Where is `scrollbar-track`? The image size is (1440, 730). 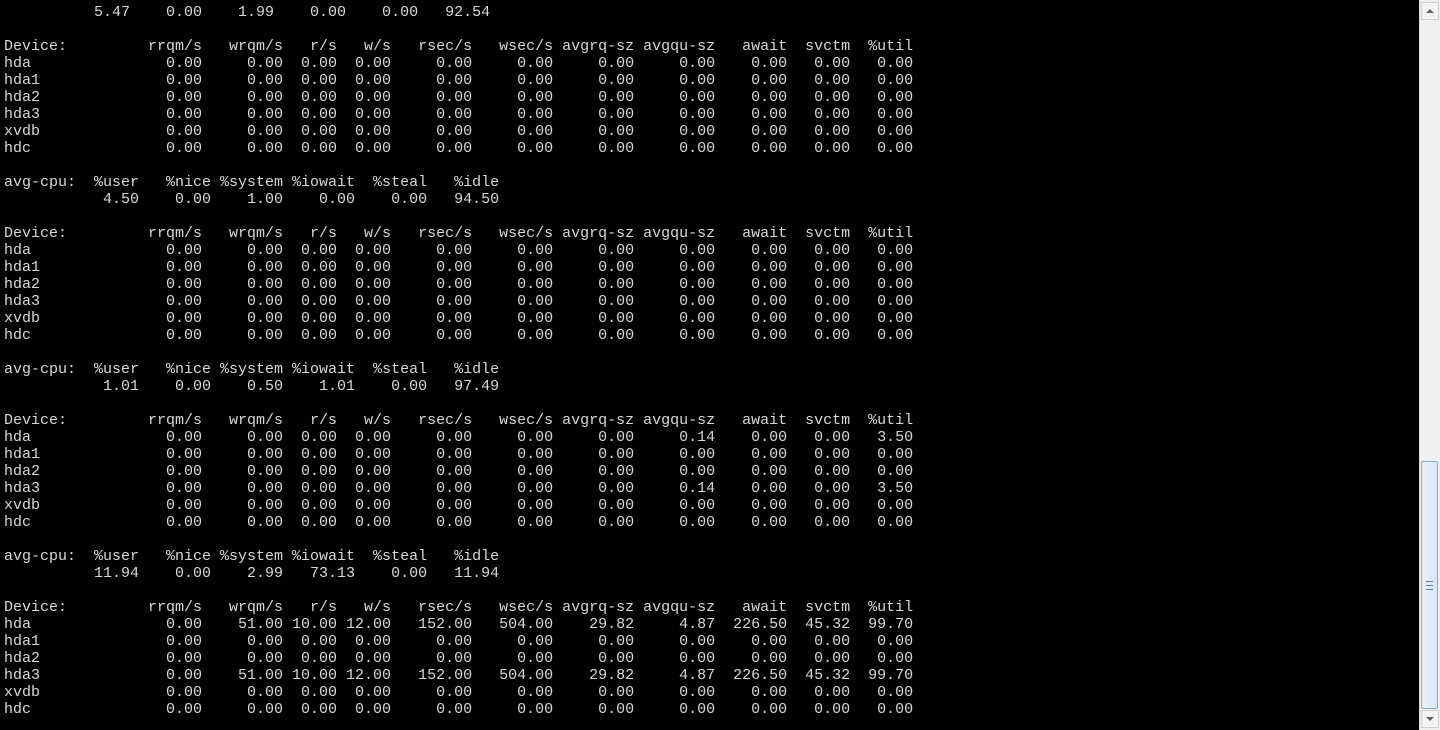 scrollbar-track is located at coordinates (1430, 365).